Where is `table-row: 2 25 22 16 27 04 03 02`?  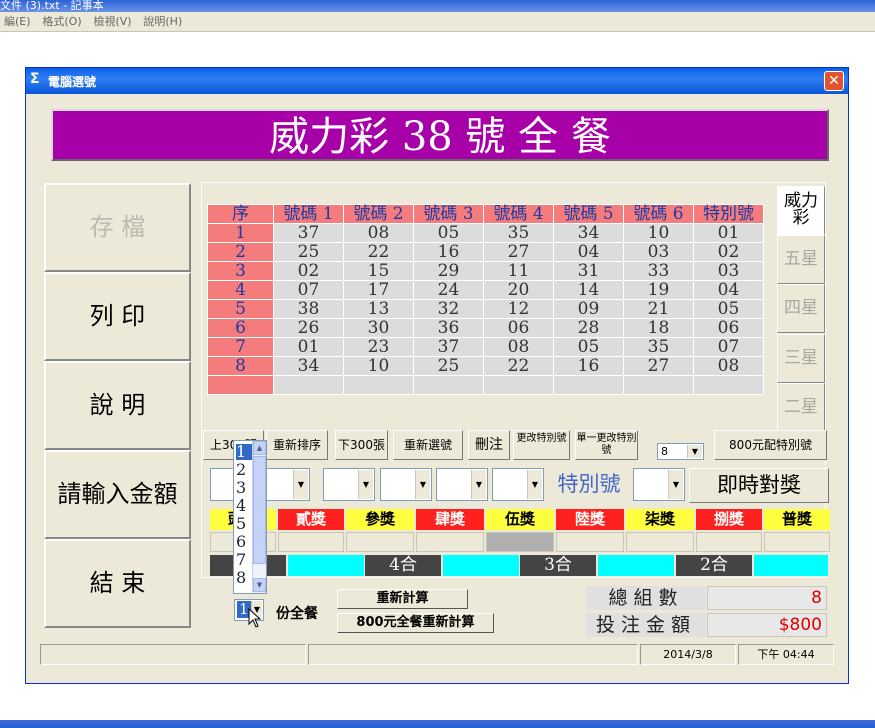 table-row: 2 25 22 16 27 04 03 02 is located at coordinates (485, 252).